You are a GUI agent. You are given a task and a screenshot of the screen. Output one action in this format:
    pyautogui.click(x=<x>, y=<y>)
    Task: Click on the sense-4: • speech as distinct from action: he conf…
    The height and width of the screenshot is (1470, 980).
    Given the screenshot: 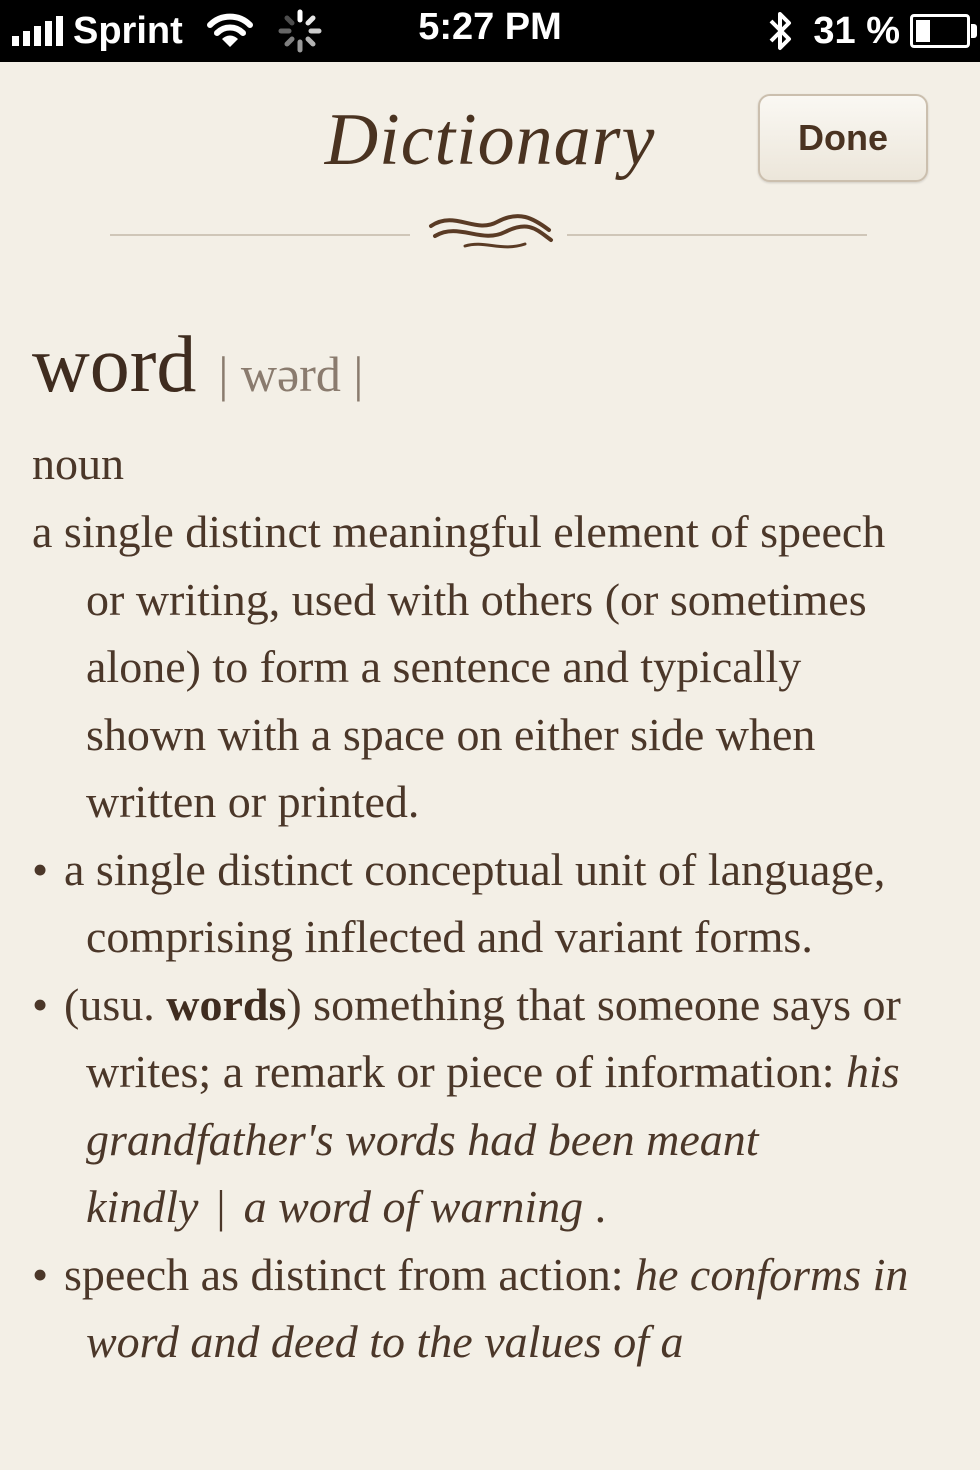 What is the action you would take?
    pyautogui.click(x=482, y=1308)
    